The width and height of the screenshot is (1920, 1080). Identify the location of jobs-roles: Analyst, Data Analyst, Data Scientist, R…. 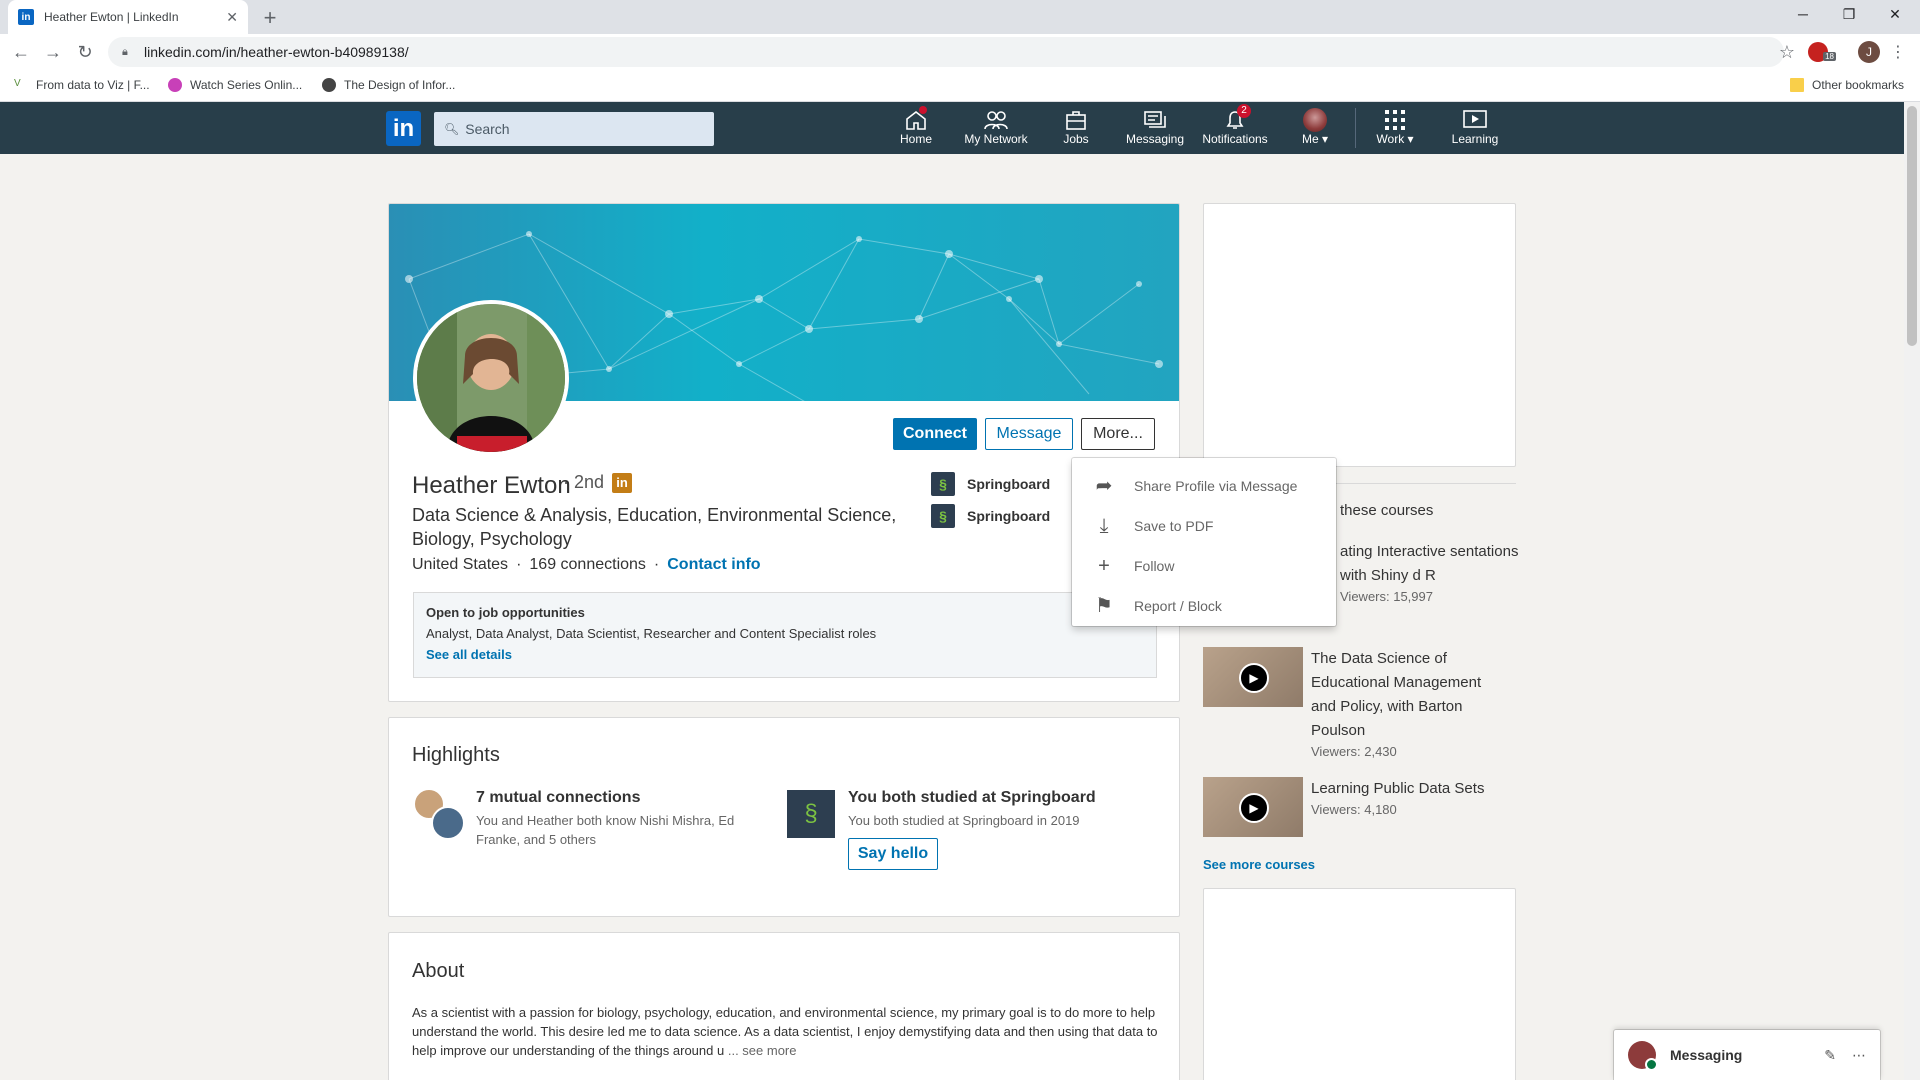
(651, 633).